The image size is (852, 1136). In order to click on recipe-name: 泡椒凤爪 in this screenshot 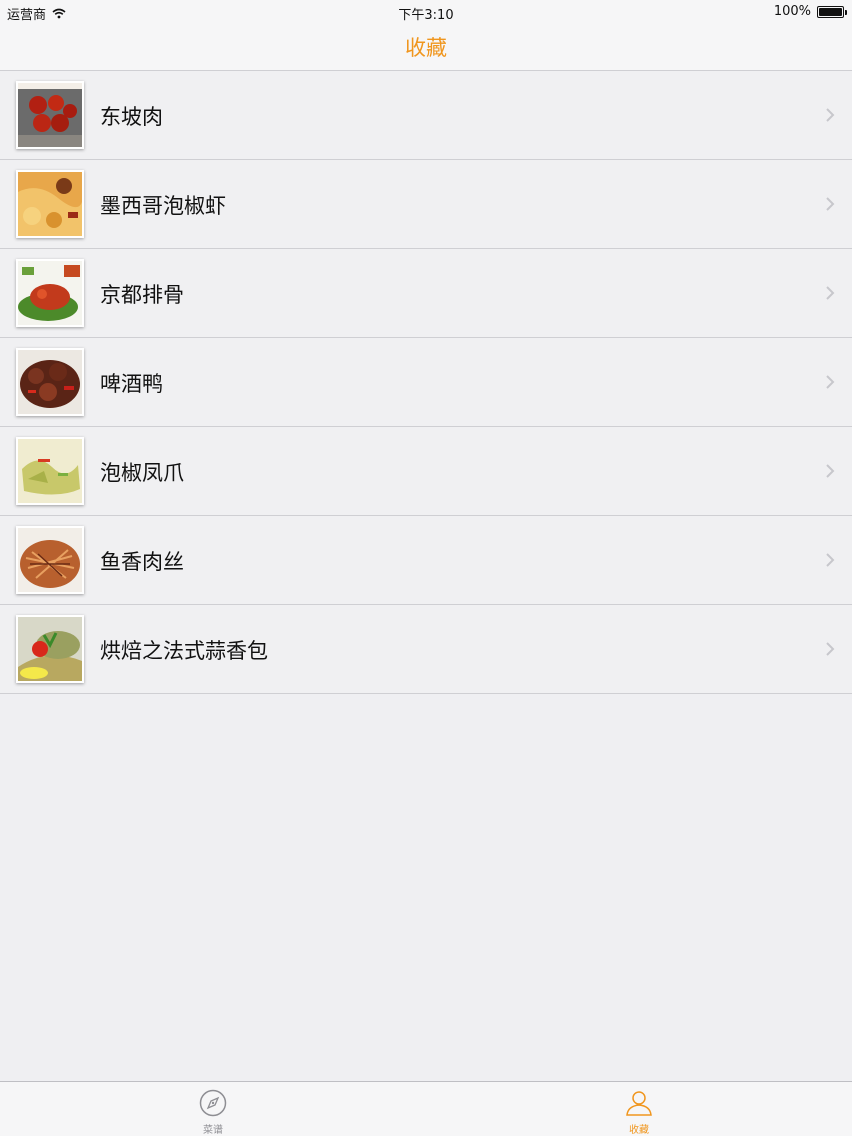, I will do `click(142, 473)`.